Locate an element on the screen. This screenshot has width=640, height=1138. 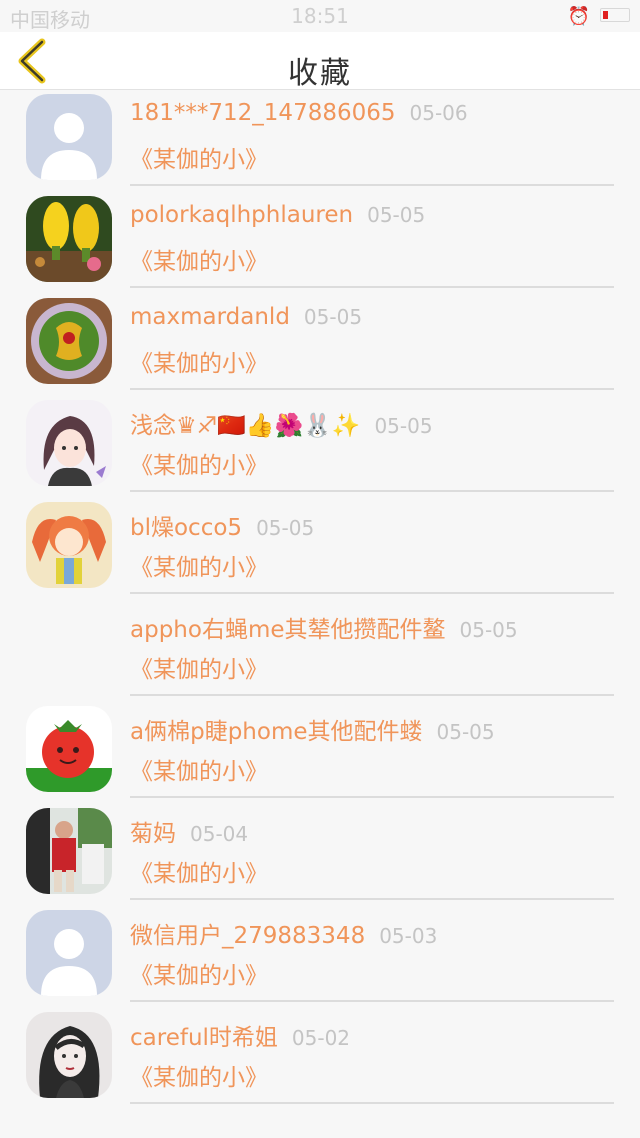
tomato-avatar-icon is located at coordinates (69, 749).